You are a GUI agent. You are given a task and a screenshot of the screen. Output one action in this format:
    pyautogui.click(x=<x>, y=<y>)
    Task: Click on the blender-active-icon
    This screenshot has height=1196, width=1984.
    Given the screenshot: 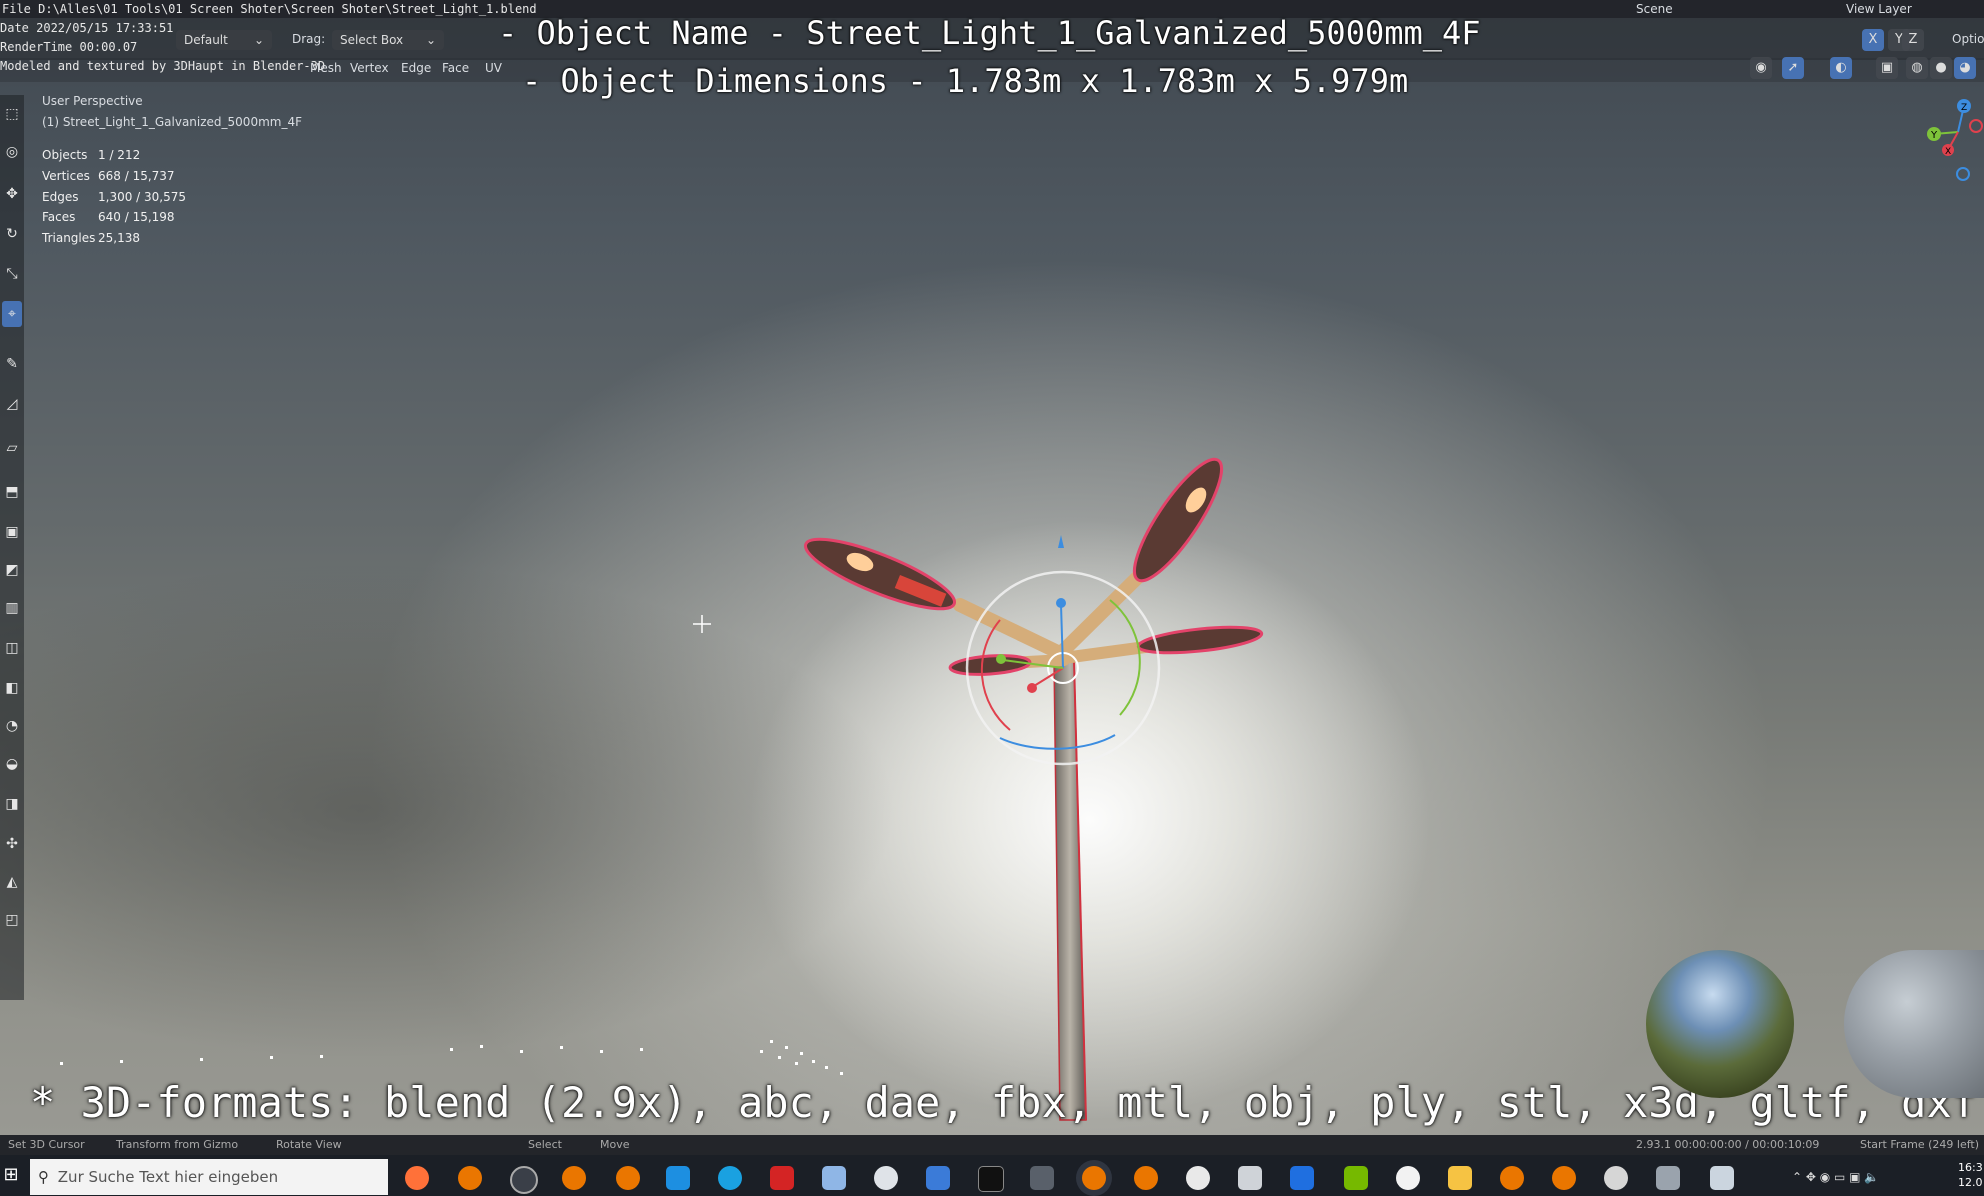 What is the action you would take?
    pyautogui.click(x=1094, y=1178)
    